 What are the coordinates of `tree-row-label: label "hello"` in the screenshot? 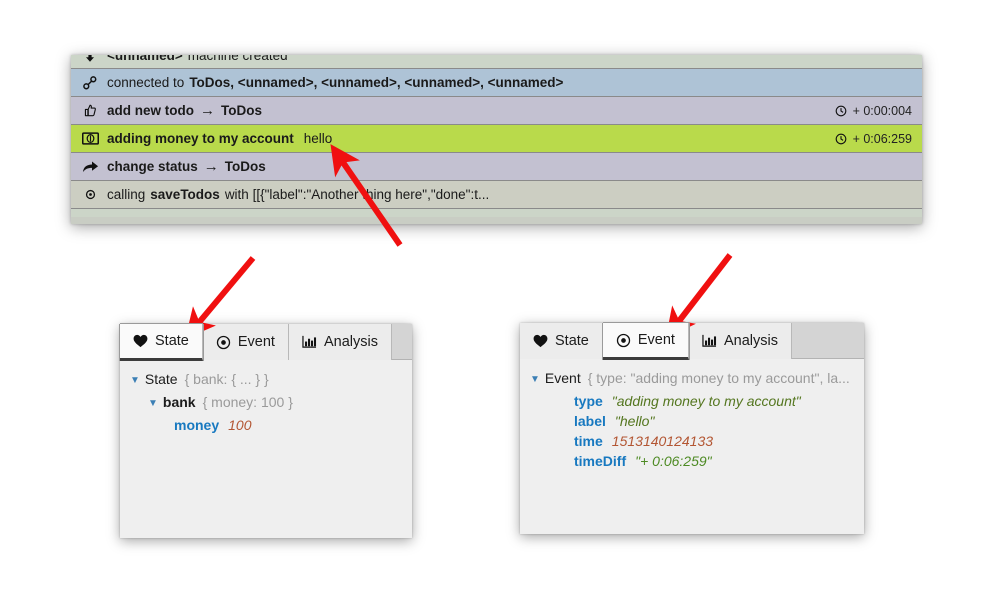 It's located at (697, 421).